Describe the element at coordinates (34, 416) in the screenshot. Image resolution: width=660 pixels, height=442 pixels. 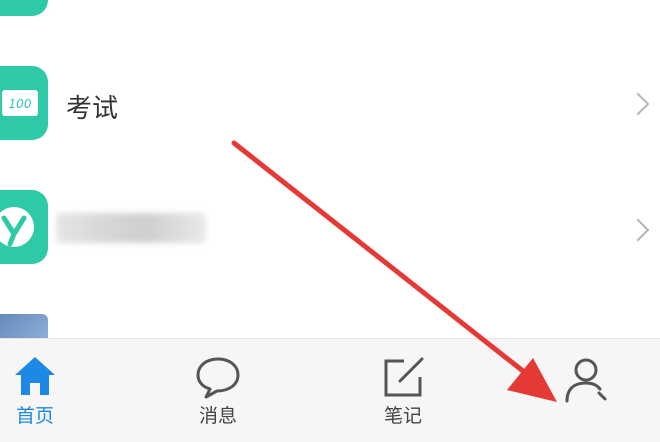
I see `tab-home-label: 首页` at that location.